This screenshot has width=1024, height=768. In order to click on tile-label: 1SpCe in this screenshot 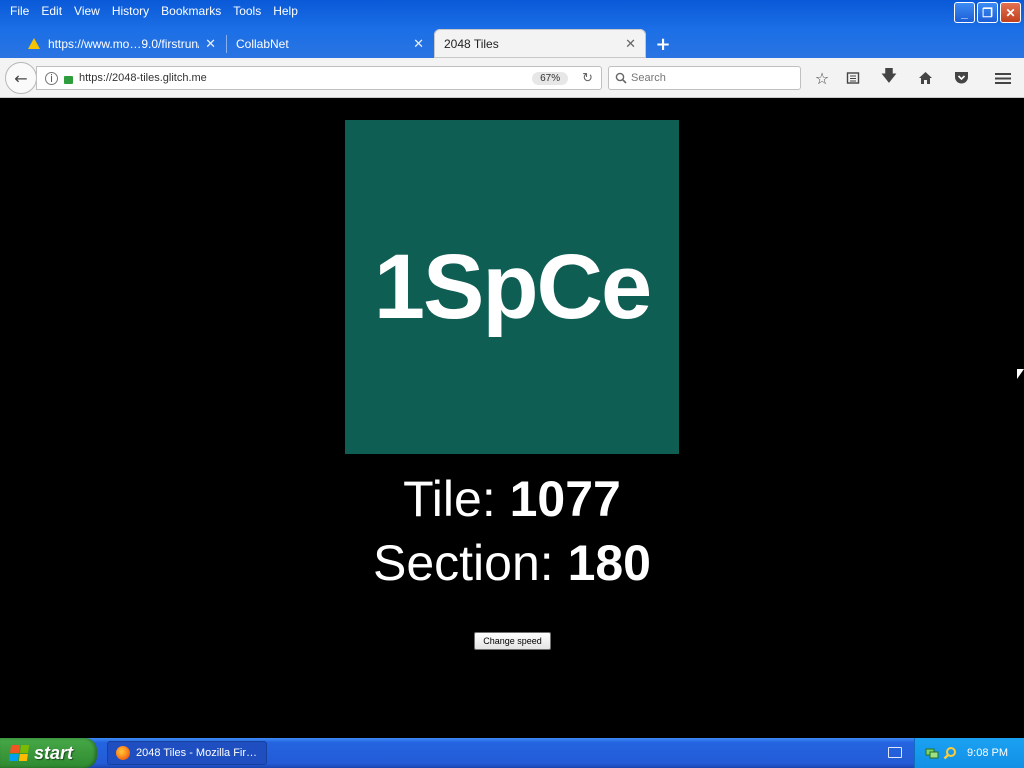, I will do `click(512, 286)`.